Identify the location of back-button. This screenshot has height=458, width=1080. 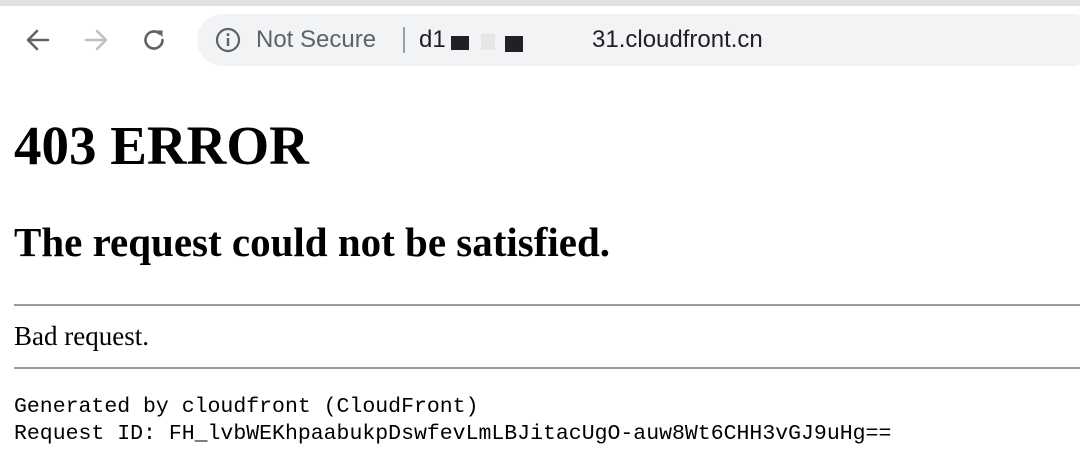
(38, 40).